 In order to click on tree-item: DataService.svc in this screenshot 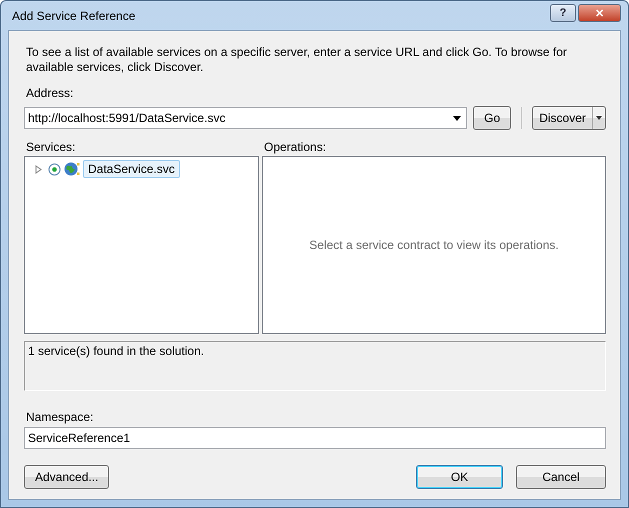, I will do `click(131, 169)`.